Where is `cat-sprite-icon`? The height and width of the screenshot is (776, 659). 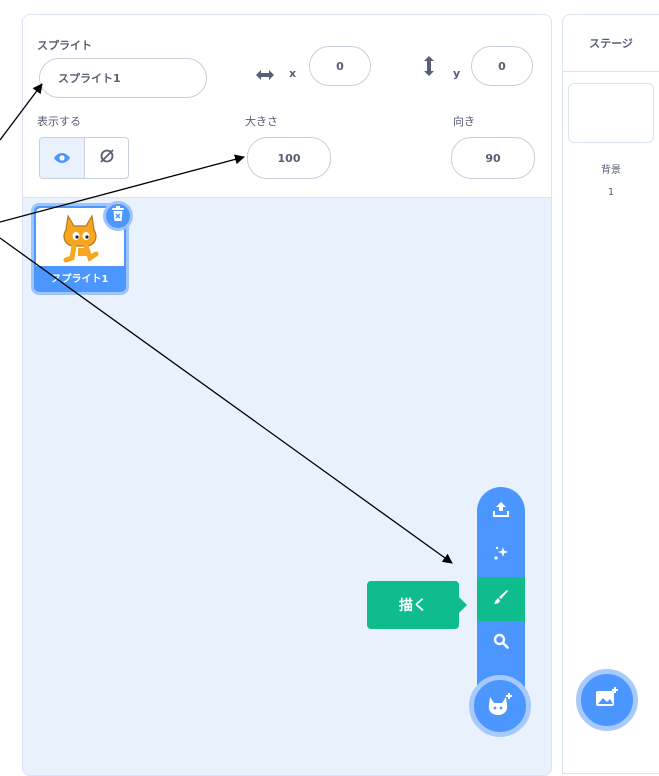 cat-sprite-icon is located at coordinates (81, 238).